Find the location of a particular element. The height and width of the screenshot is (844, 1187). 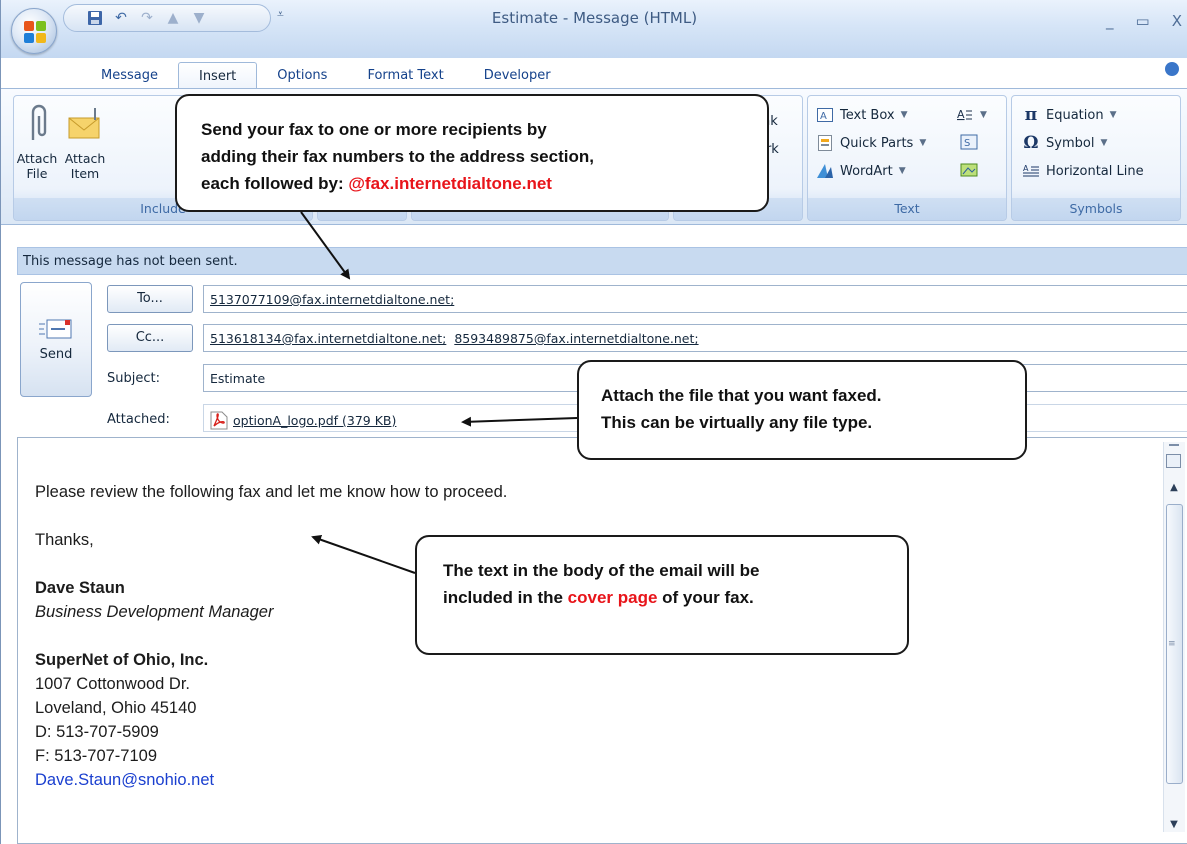

horizontal-line-icon: A is located at coordinates (1031, 171).